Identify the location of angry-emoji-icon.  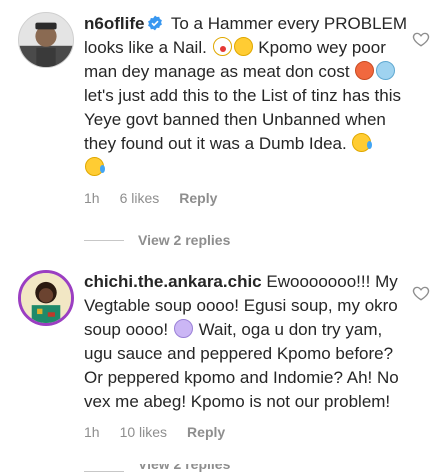
(365, 70).